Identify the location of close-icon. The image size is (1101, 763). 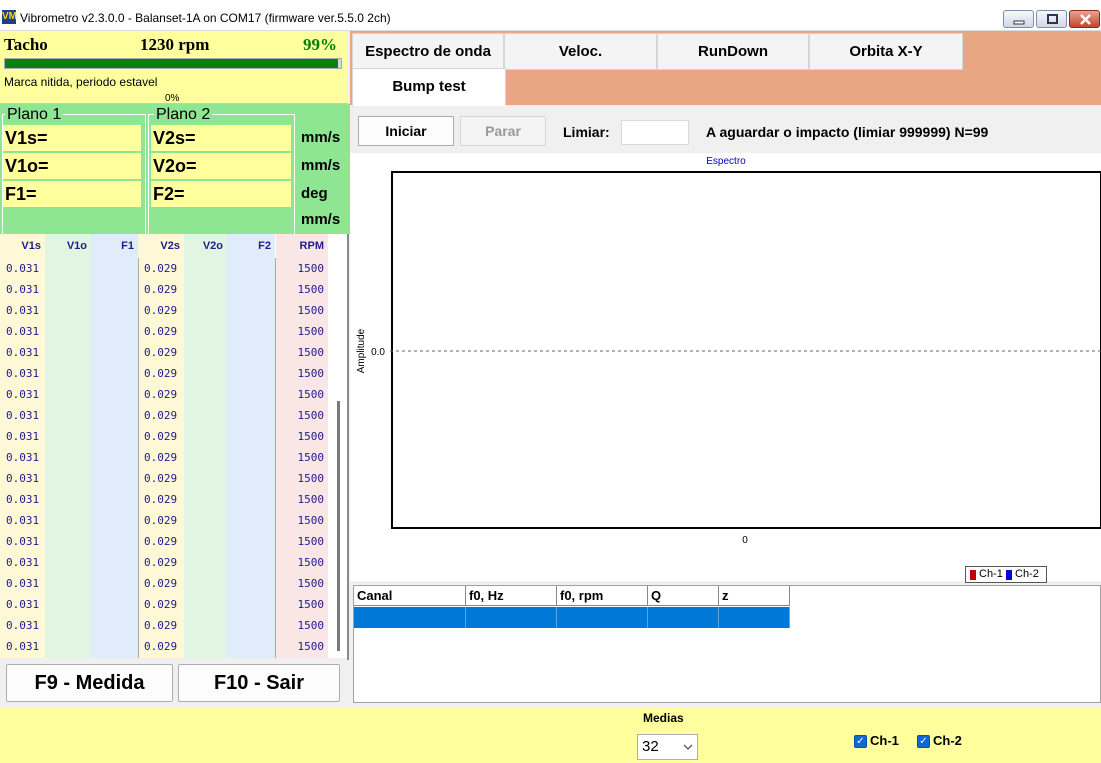
(1085, 19).